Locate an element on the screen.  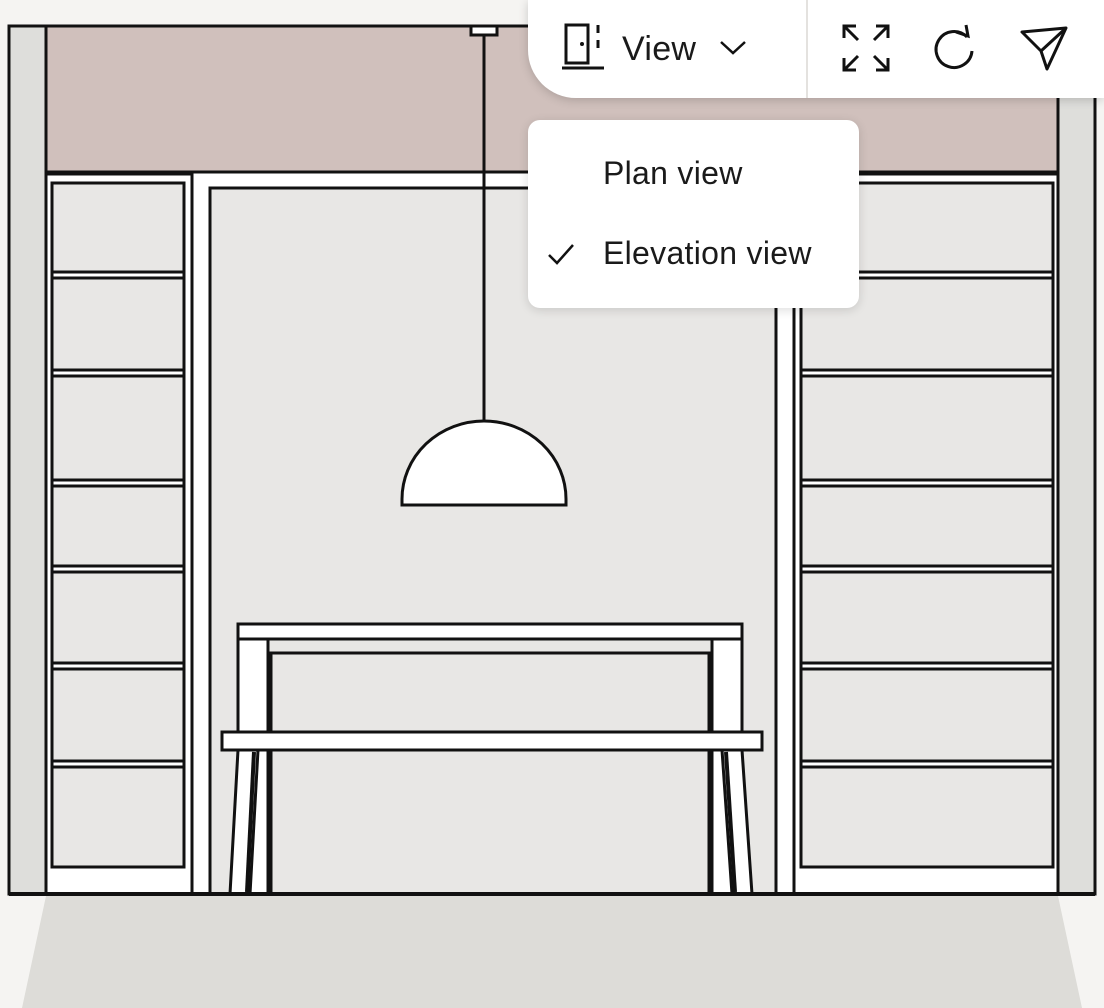
menu-item-label: Elevation view is located at coordinates (707, 252).